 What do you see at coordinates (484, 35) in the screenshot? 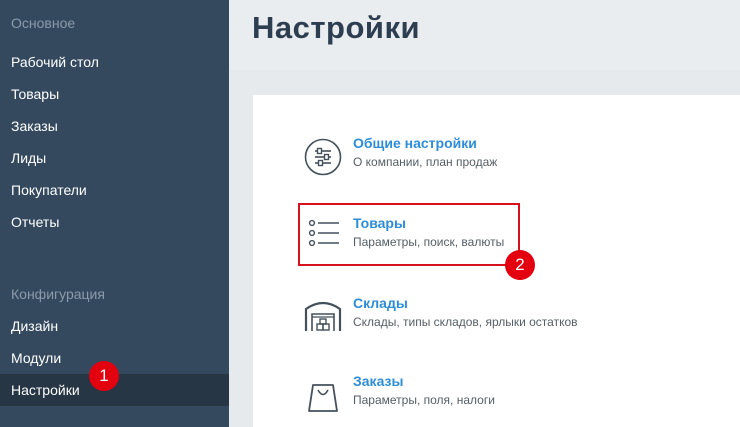
I see `main-header: Настройки` at bounding box center [484, 35].